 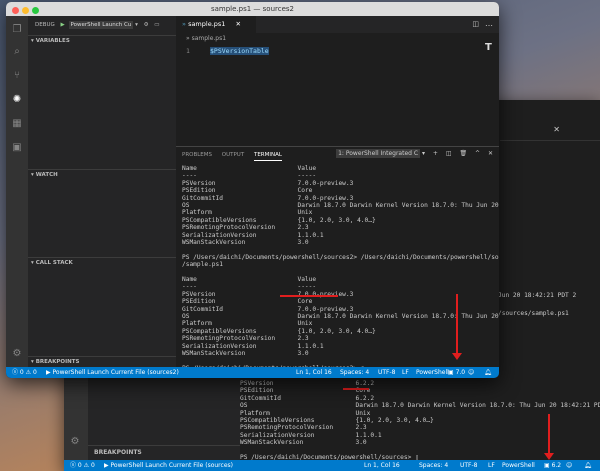 I want to click on powershell-icon: ▣, so click(x=17, y=147).